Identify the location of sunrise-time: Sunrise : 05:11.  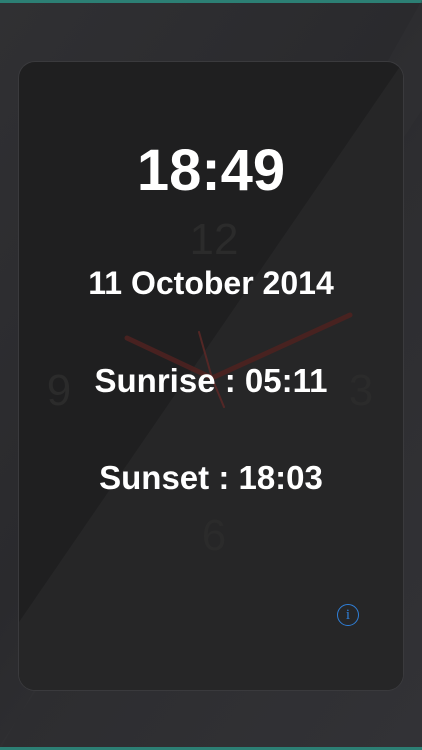
(211, 380).